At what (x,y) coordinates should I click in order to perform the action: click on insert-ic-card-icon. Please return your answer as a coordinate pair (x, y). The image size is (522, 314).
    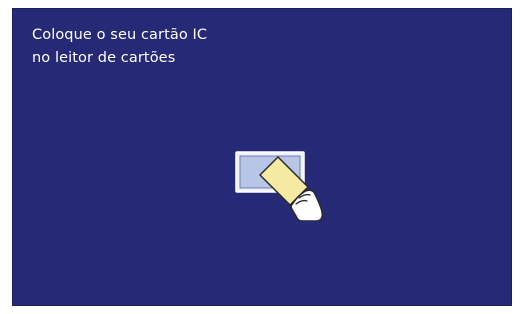
    Looking at the image, I should click on (283, 185).